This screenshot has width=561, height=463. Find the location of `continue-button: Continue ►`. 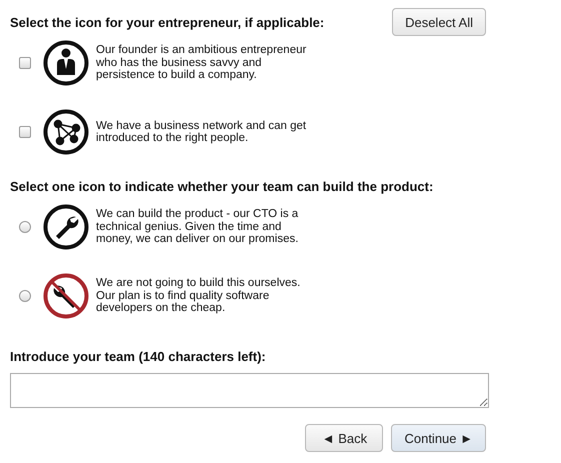

continue-button: Continue ► is located at coordinates (438, 438).